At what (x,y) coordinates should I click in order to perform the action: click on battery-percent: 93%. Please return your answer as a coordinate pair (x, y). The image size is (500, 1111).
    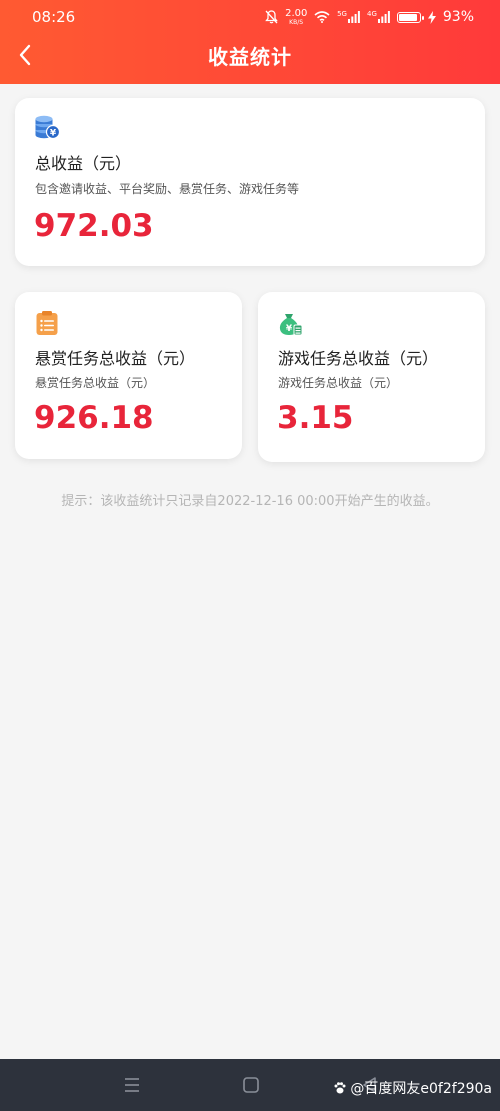
    Looking at the image, I should click on (458, 17).